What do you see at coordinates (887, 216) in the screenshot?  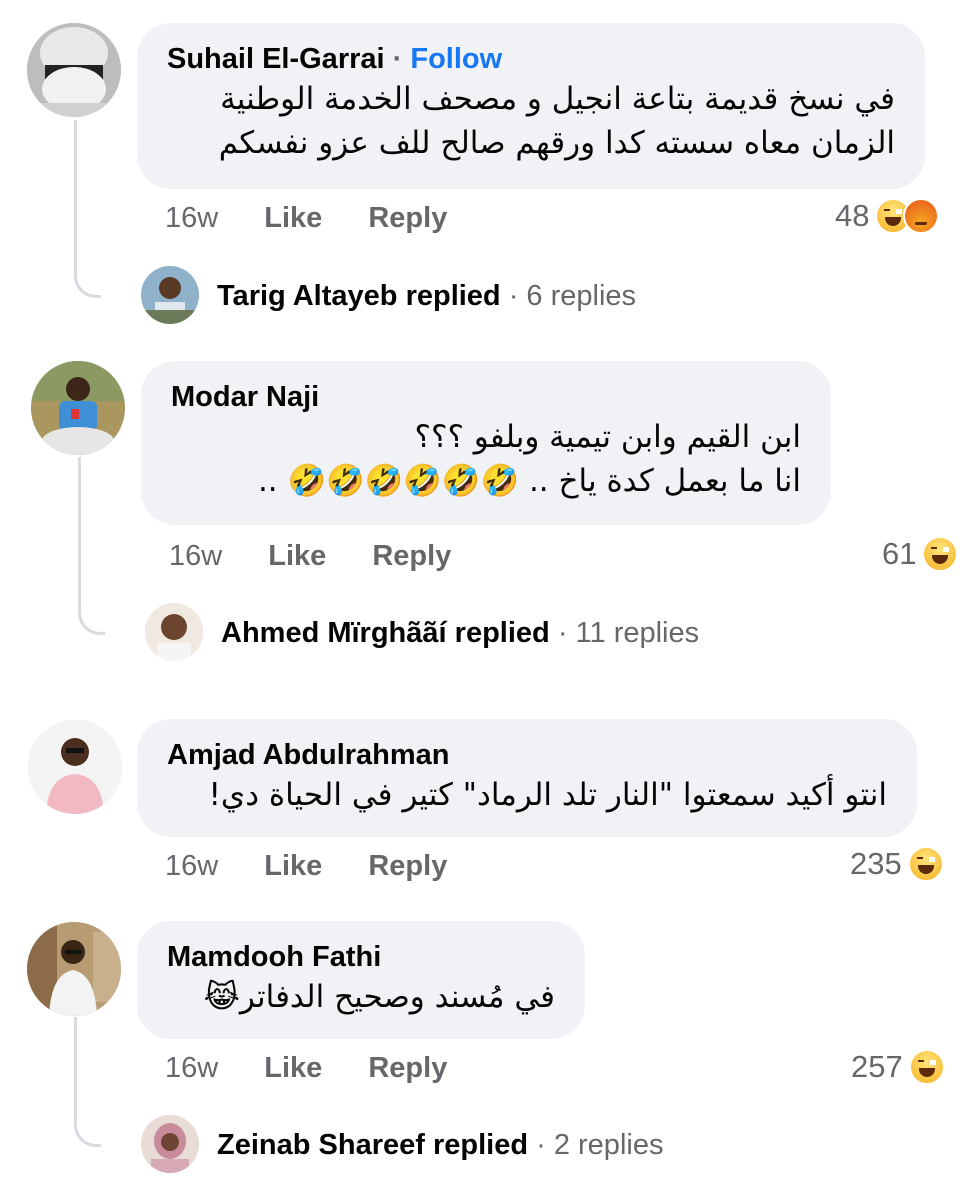 I see `reaction-summary: 48` at bounding box center [887, 216].